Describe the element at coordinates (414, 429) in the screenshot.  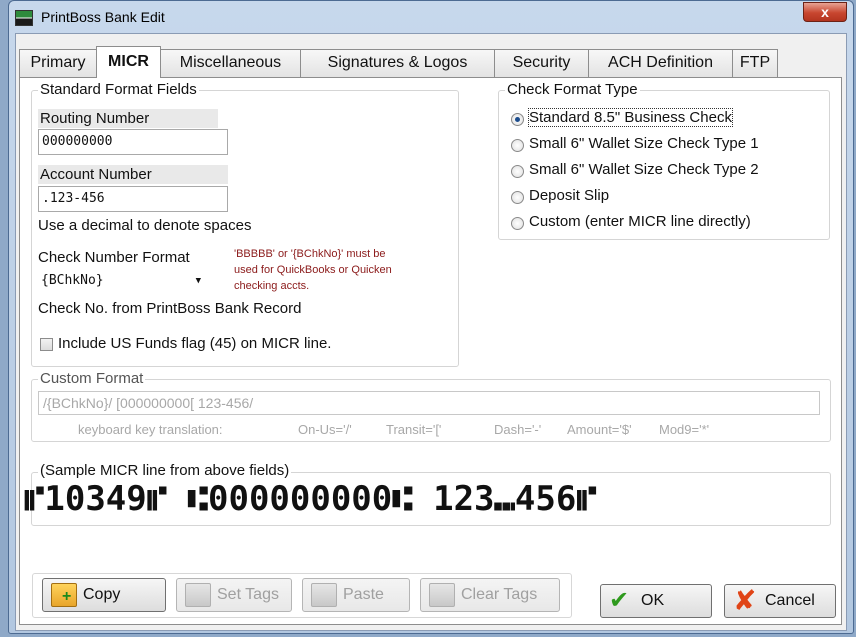
I see `transit-hint: Transit='['` at that location.